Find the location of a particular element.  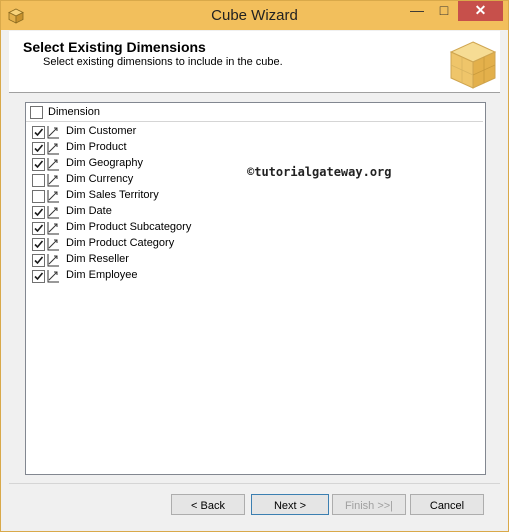

minimize-button: — is located at coordinates (417, 11).